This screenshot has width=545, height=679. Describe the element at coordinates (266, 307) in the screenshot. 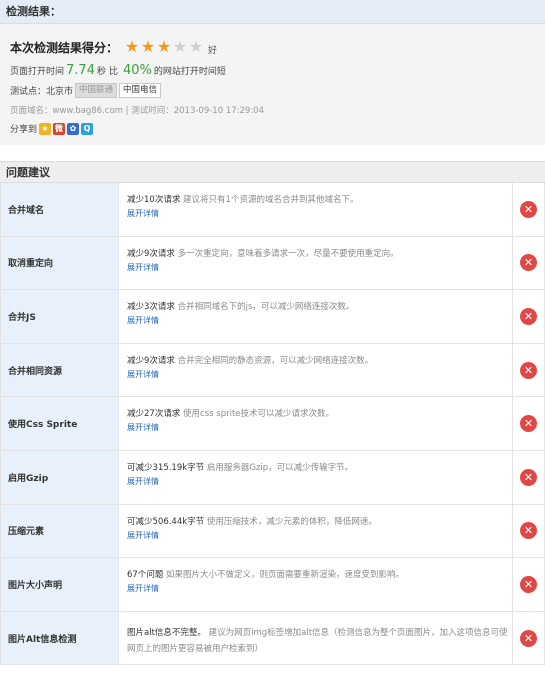

I see `issue-detail: 合并相同域名下的js，可以减少网络连接次数。` at that location.